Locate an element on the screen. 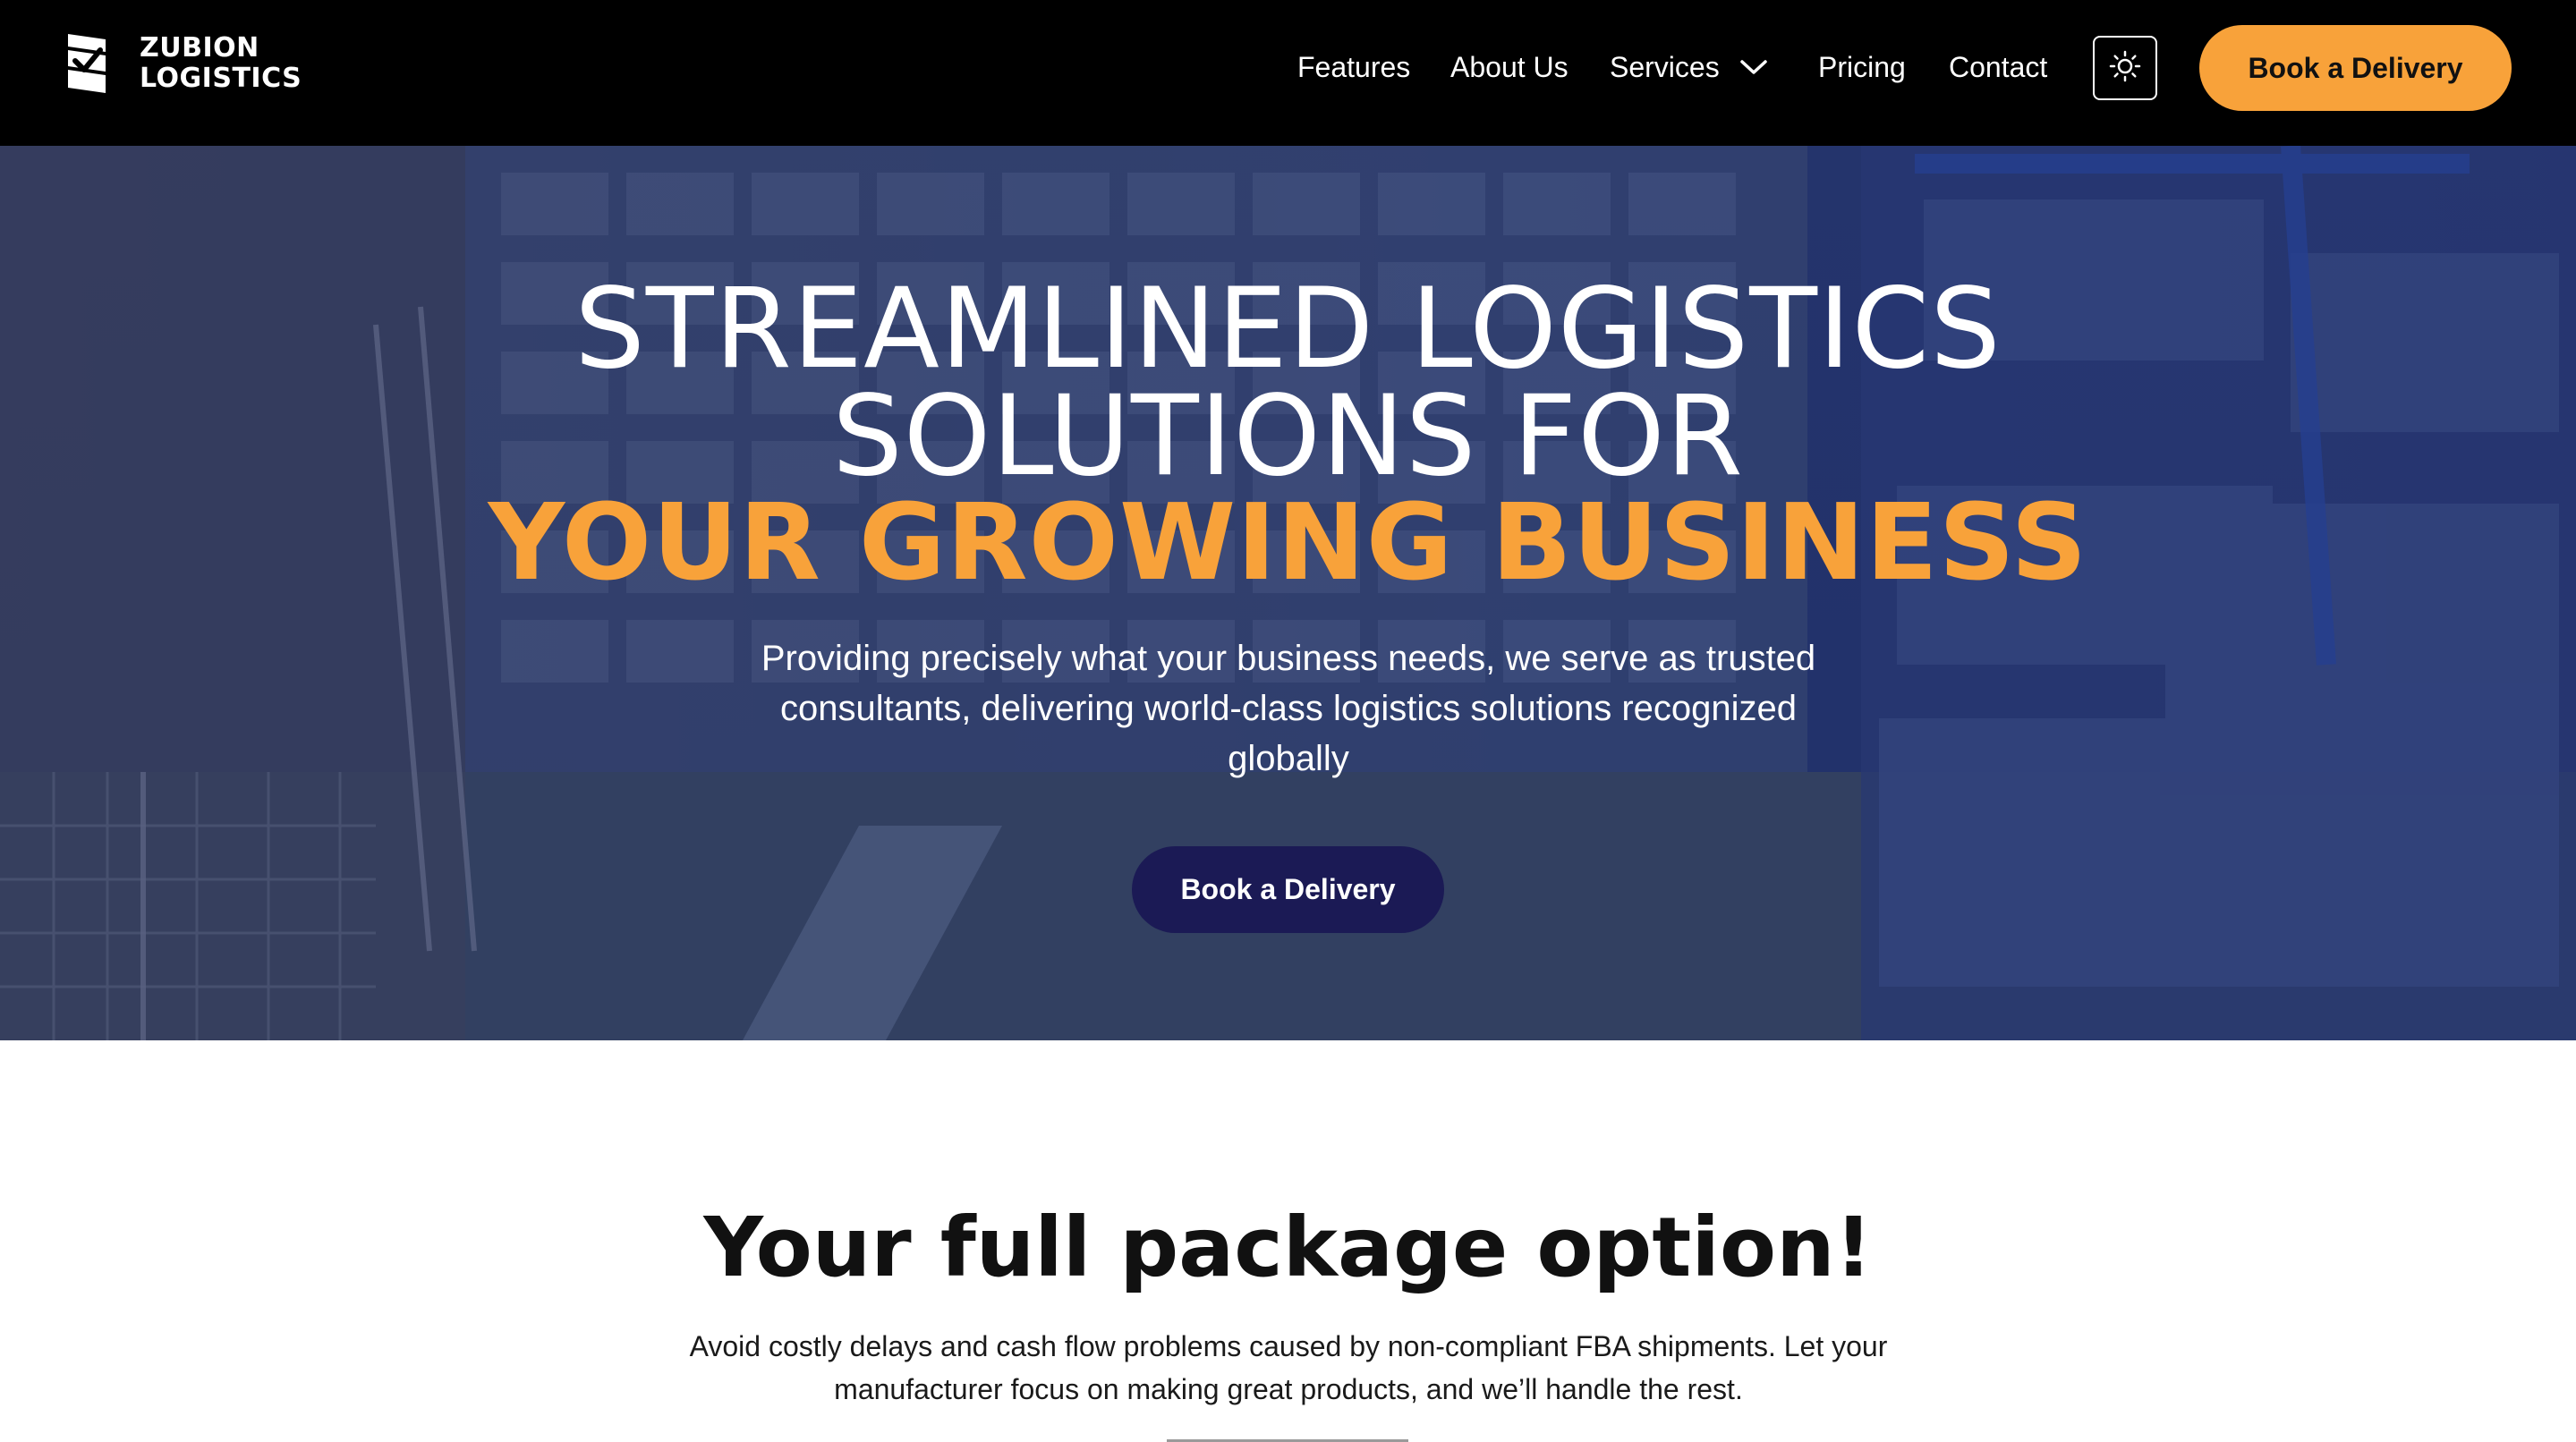 This screenshot has height=1442, width=2576. theme-toggle-button is located at coordinates (2125, 68).